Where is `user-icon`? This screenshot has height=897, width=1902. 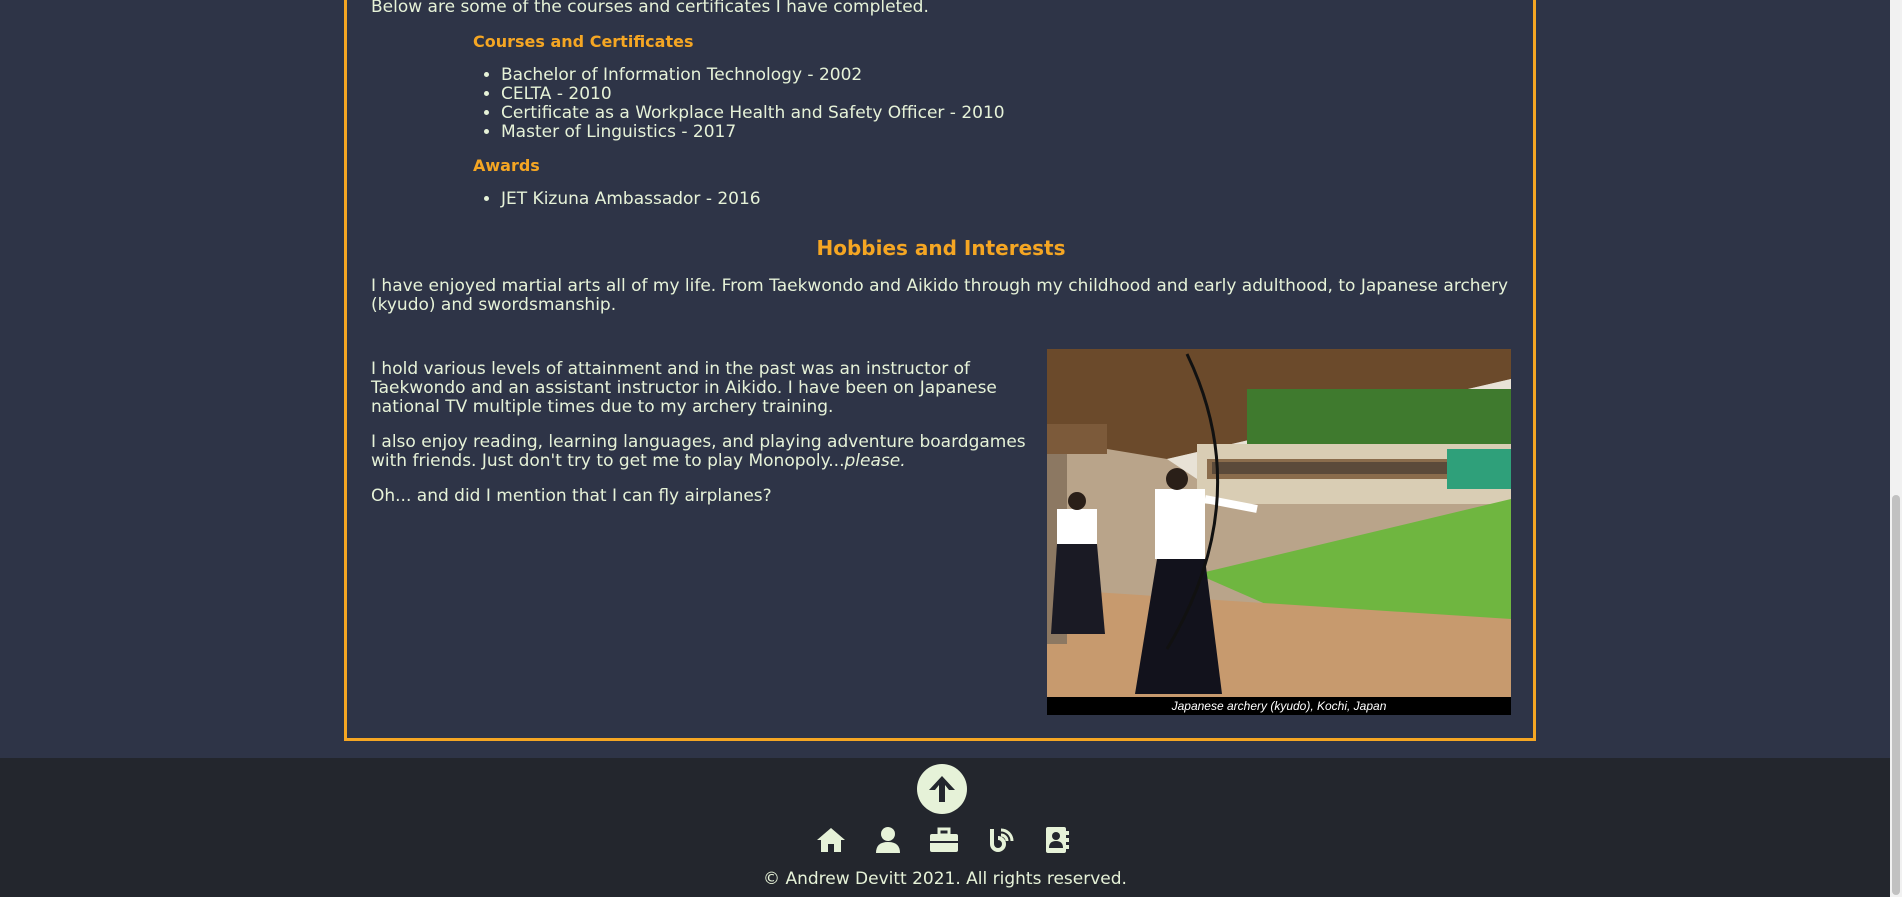 user-icon is located at coordinates (888, 840).